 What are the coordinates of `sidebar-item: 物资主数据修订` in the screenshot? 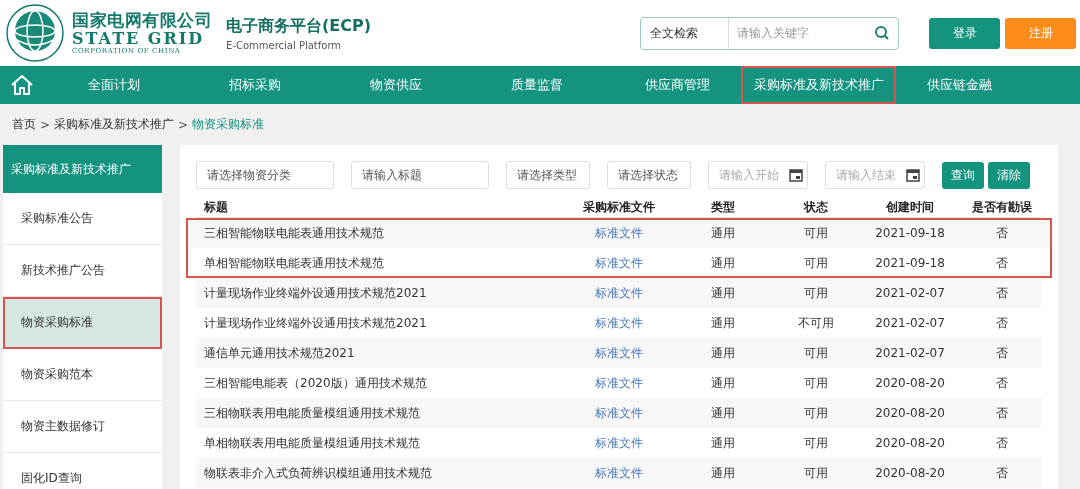 It's located at (82, 427).